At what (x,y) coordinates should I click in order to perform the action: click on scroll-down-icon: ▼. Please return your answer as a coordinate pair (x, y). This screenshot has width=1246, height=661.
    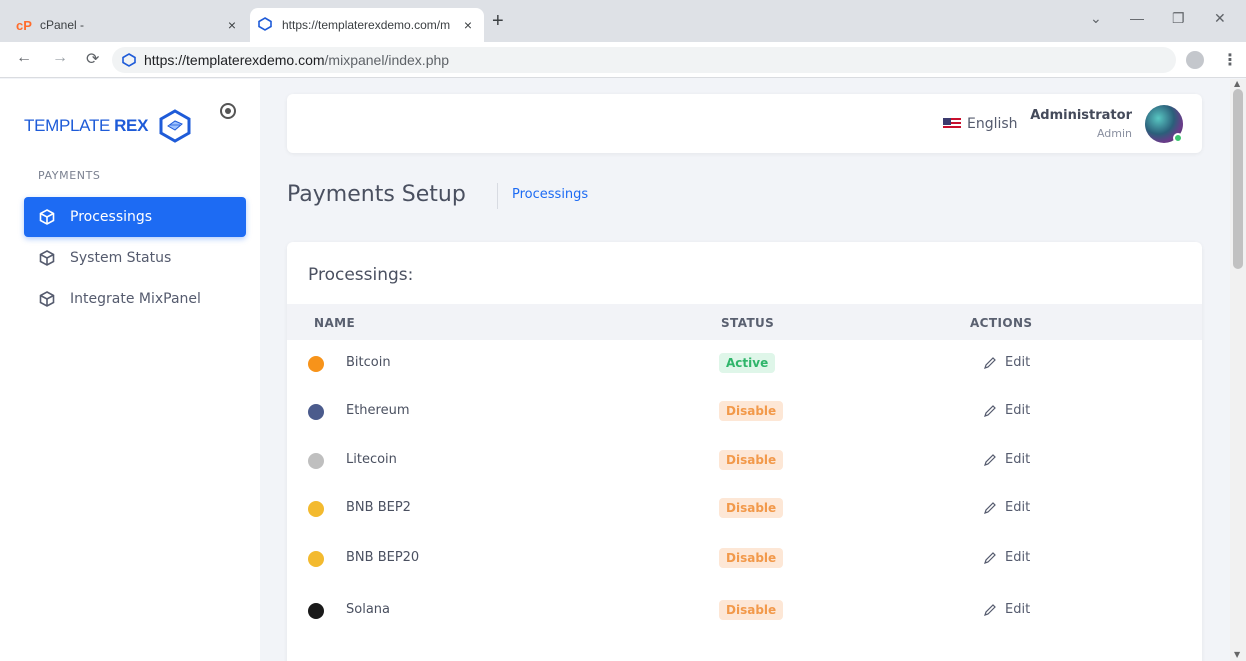
    Looking at the image, I should click on (1237, 654).